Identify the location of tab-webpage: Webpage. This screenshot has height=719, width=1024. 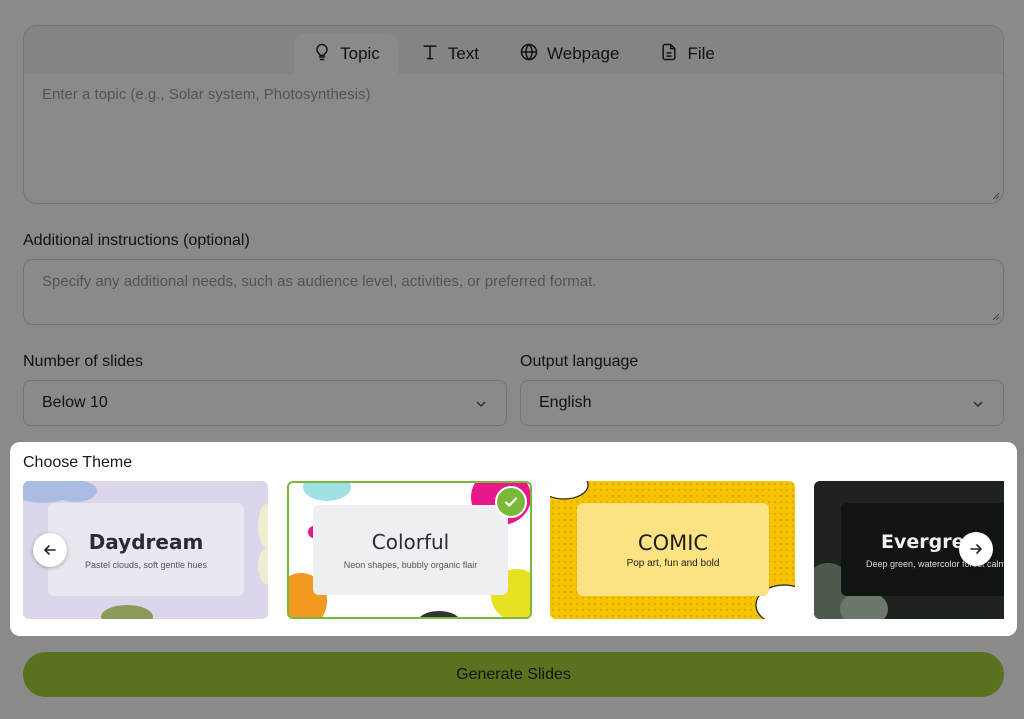
(569, 54).